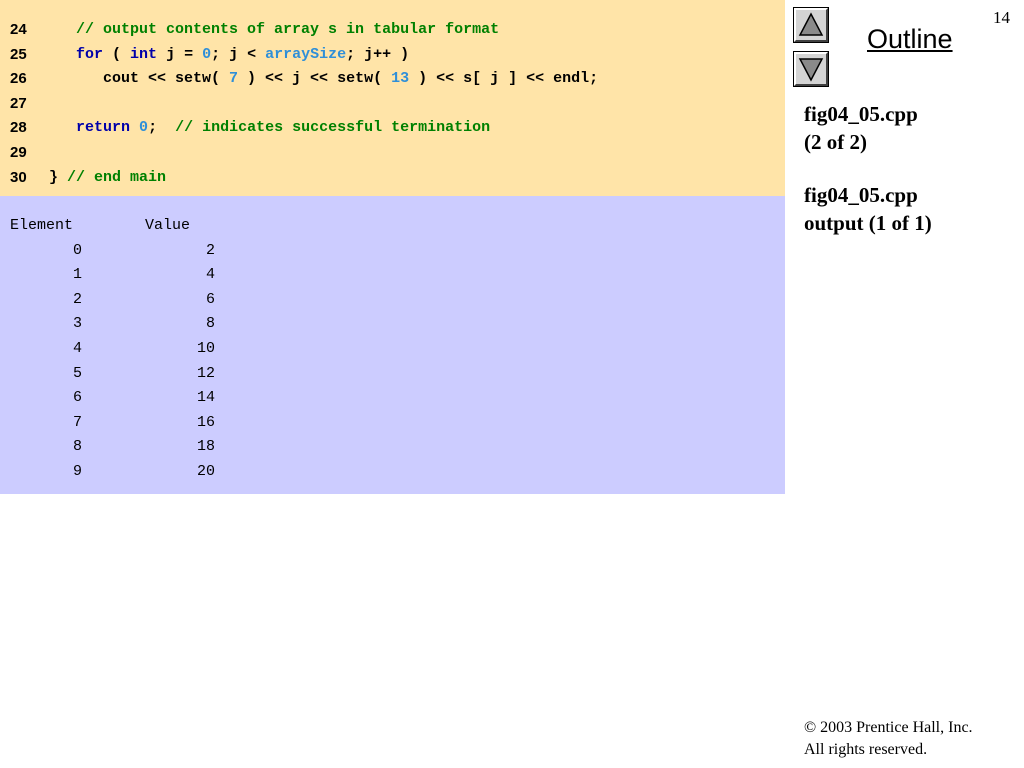 The image size is (1024, 768). I want to click on output-row: 6 14, so click(392, 398).